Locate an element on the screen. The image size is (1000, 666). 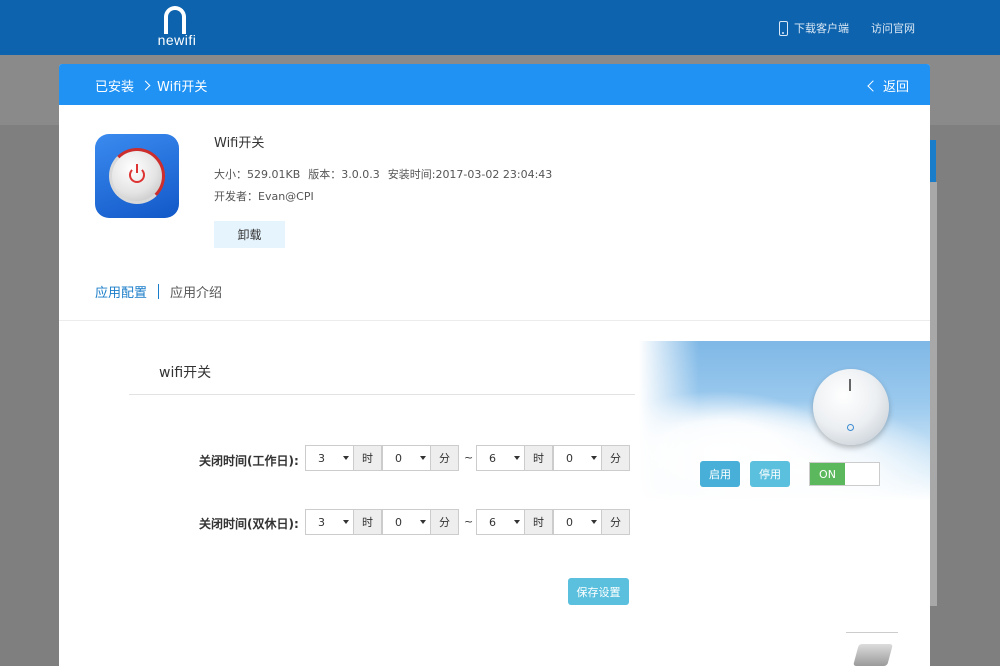
weekday-end-min-select: 0 is located at coordinates (577, 458).